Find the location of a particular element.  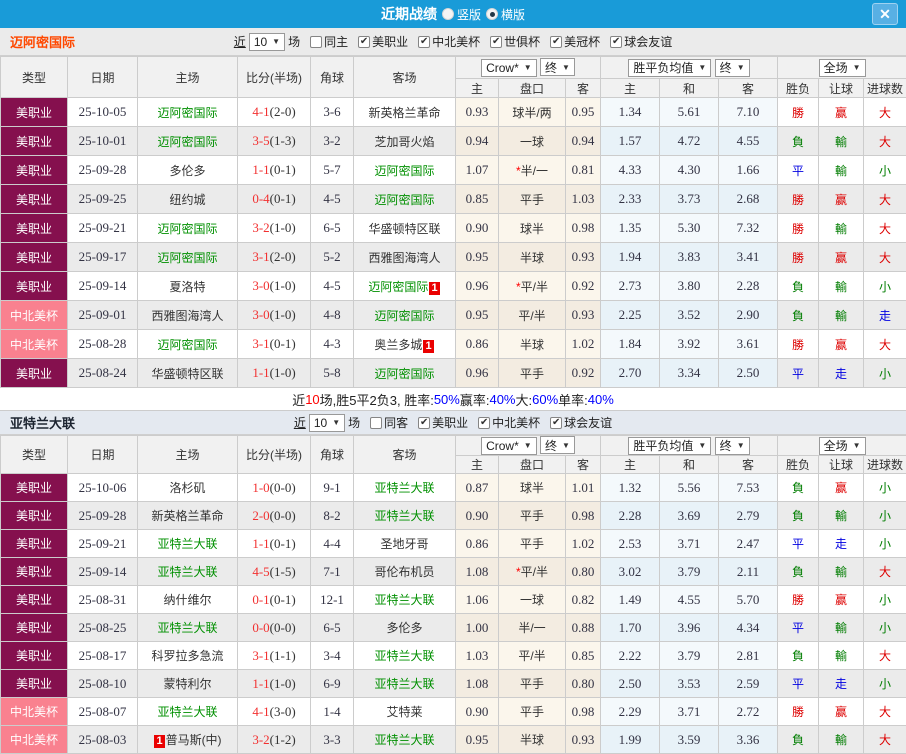

avg-draw-cell: 5.61 is located at coordinates (689, 112).